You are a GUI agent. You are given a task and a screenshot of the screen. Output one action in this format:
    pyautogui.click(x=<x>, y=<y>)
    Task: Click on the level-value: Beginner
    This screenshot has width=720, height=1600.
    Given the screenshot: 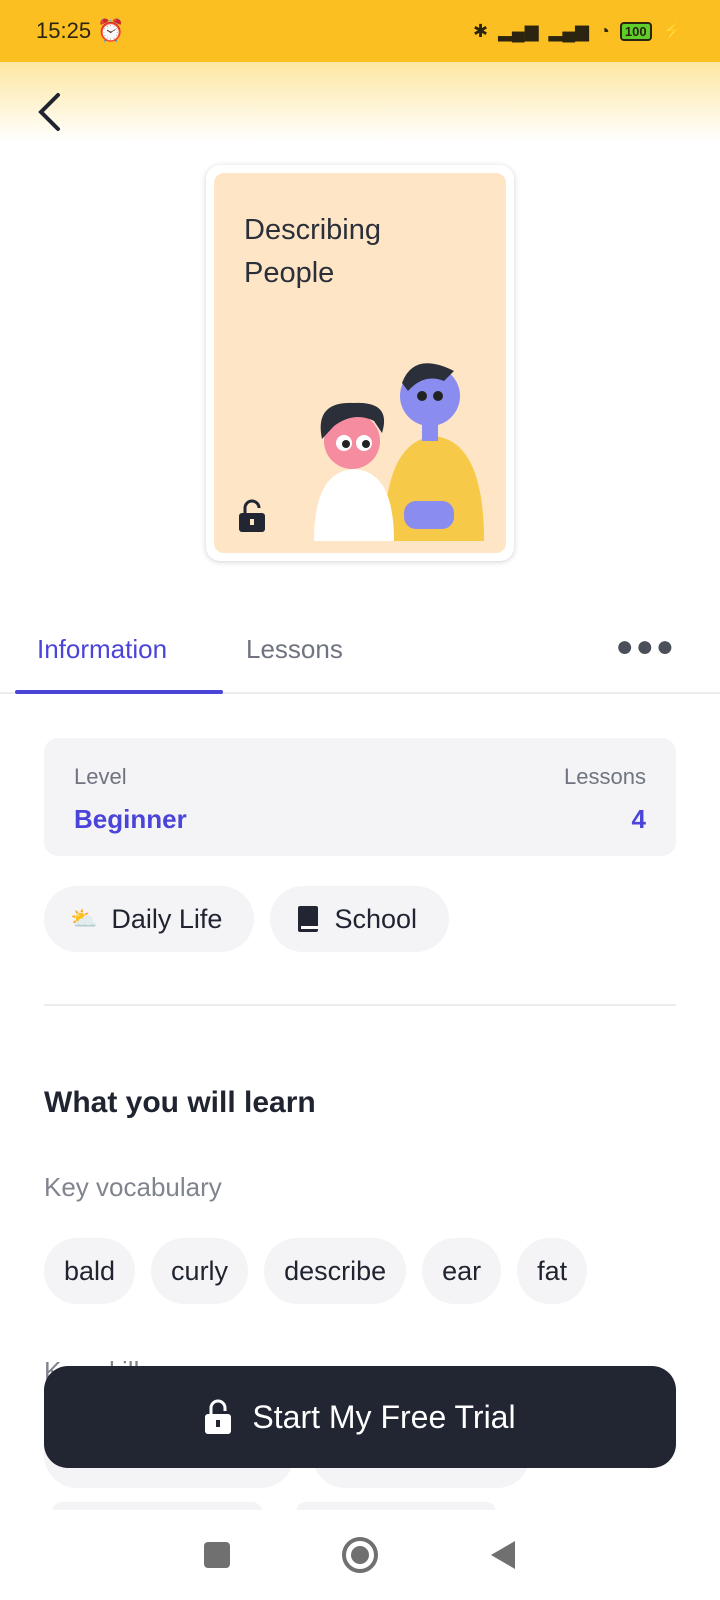 What is the action you would take?
    pyautogui.click(x=130, y=819)
    